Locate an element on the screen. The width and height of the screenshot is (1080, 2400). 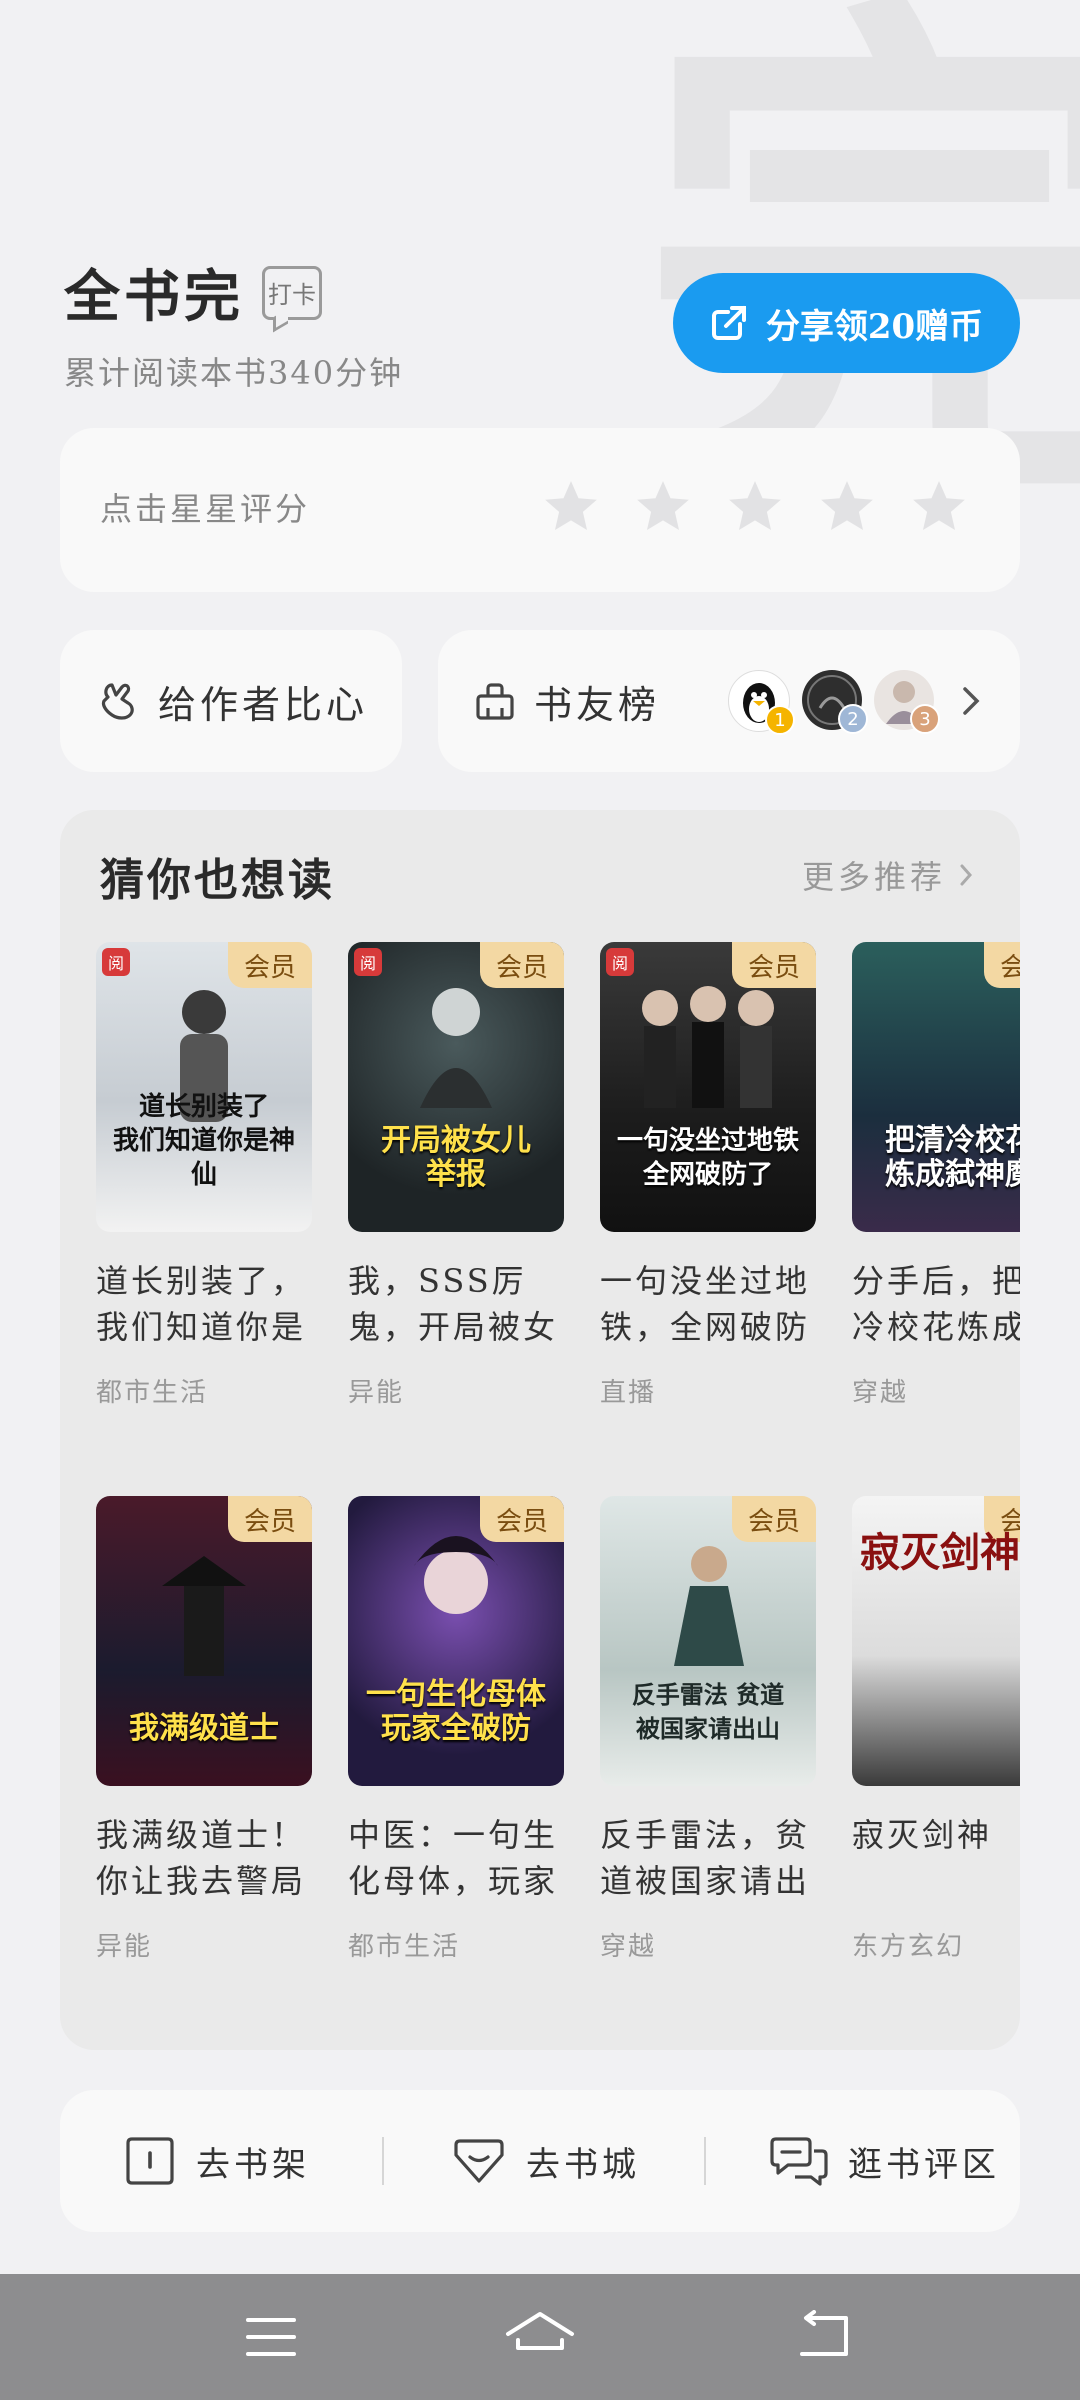
book-title: 一句没坐过地铁，全网破防了 is located at coordinates (705, 1304).